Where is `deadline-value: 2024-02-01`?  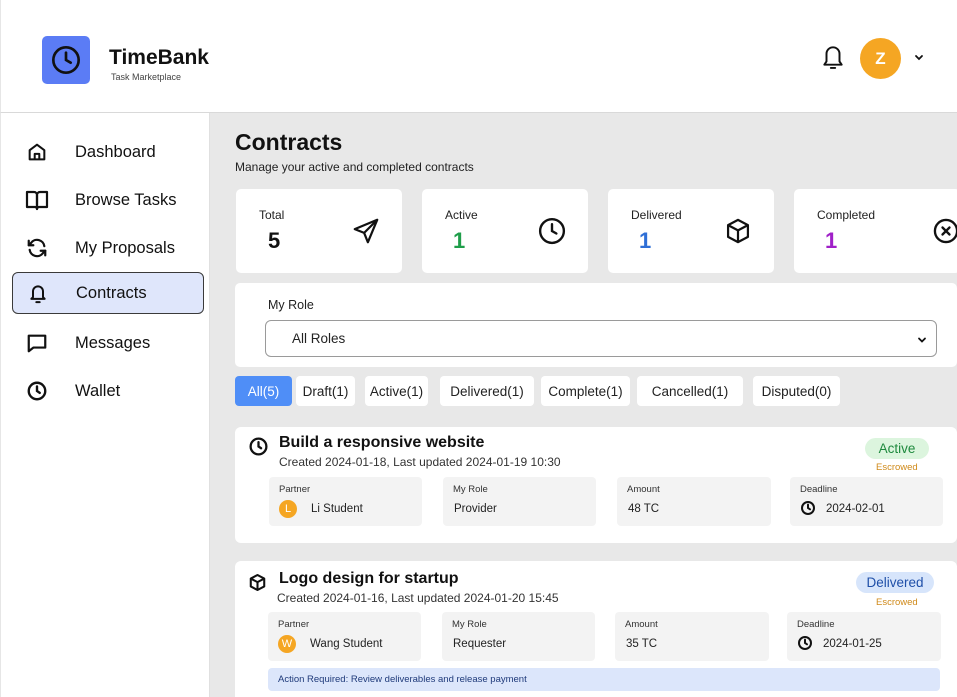
deadline-value: 2024-02-01 is located at coordinates (855, 509).